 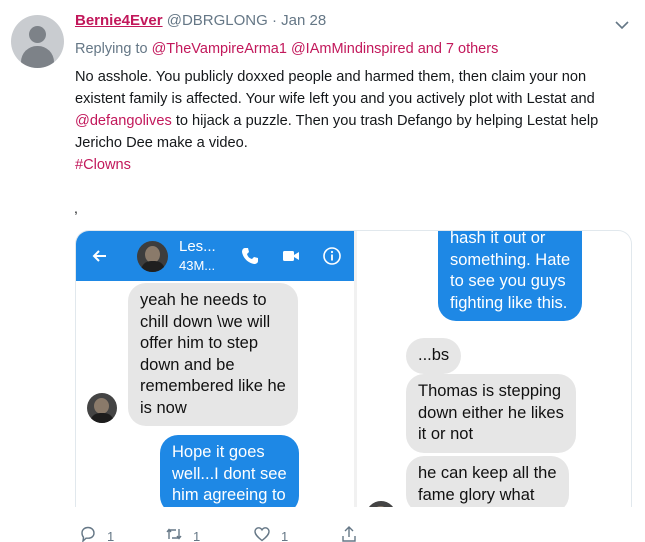 I want to click on share-icon, so click(x=349, y=534).